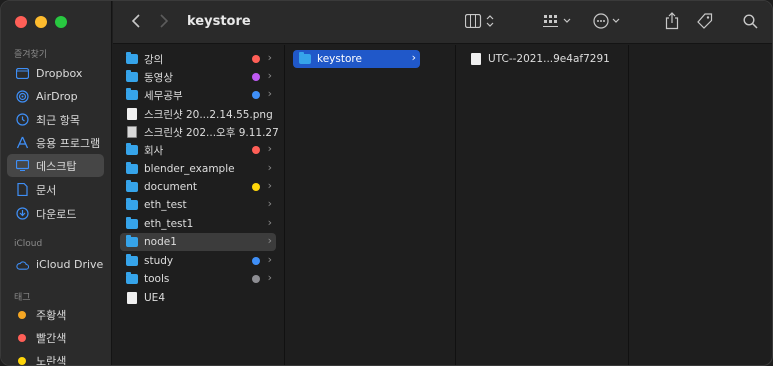 The width and height of the screenshot is (773, 366). I want to click on sidebar-item-applications: 응용 프로그램, so click(55, 142).